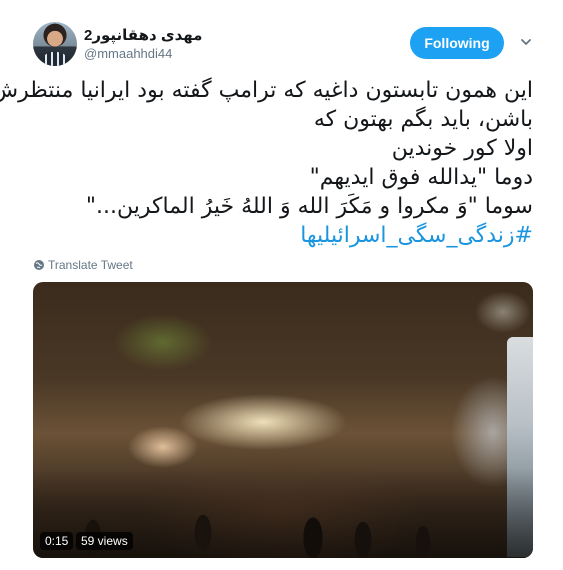 This screenshot has width=563, height=570. What do you see at coordinates (55, 59) in the screenshot?
I see `avatar-shirt` at bounding box center [55, 59].